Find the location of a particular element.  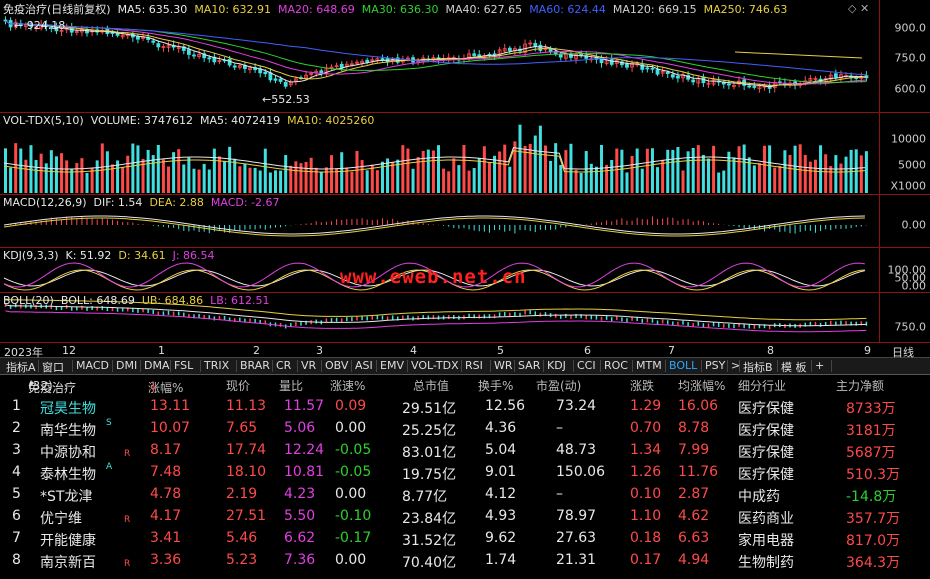

close-icon: ✕ is located at coordinates (864, 8).